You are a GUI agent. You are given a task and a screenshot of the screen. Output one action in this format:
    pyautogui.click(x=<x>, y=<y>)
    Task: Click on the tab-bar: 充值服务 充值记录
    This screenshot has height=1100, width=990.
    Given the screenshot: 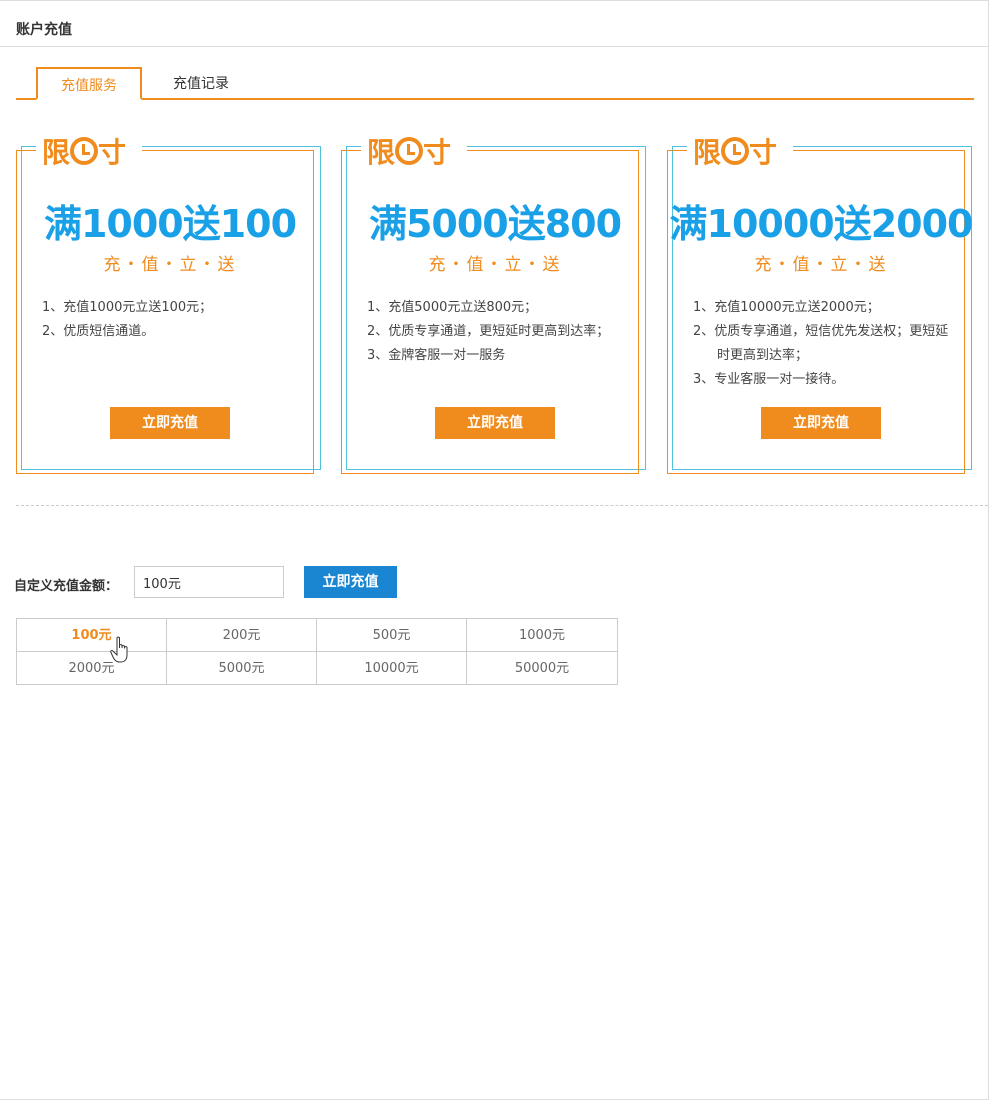 What is the action you would take?
    pyautogui.click(x=495, y=83)
    